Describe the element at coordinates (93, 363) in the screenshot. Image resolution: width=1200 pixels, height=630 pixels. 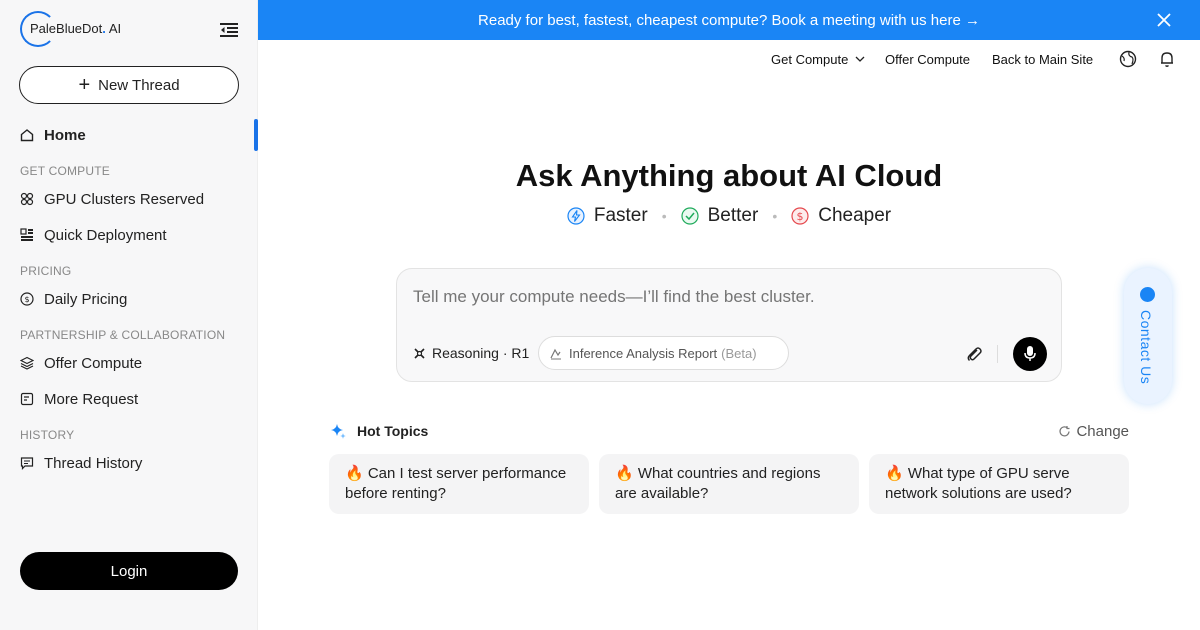
I see `sidebar-item-label: Offer Compute` at that location.